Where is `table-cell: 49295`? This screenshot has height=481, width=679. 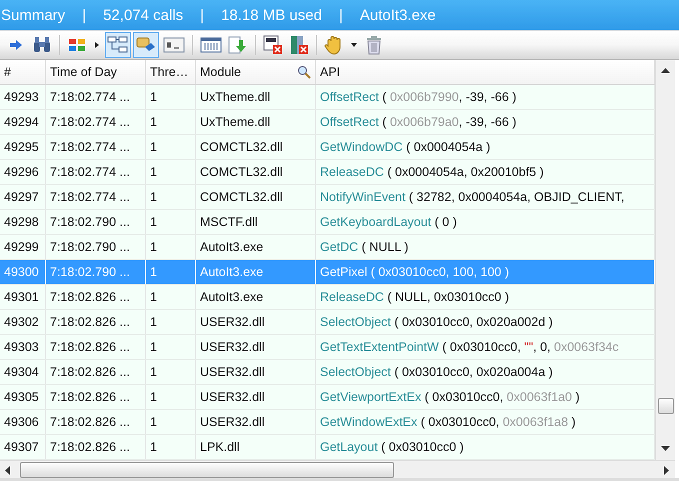
table-cell: 49295 is located at coordinates (23, 147).